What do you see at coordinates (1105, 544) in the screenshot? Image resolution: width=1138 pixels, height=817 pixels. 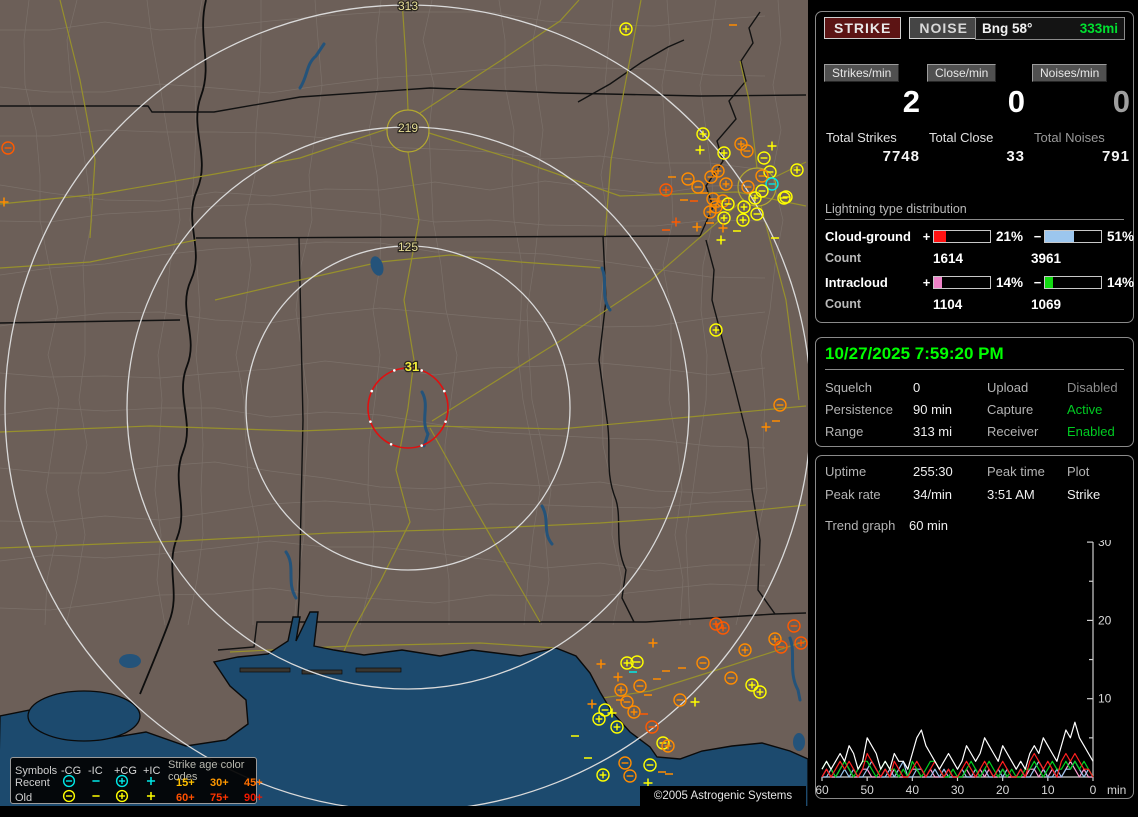 I see `svg-text: 30` at bounding box center [1105, 544].